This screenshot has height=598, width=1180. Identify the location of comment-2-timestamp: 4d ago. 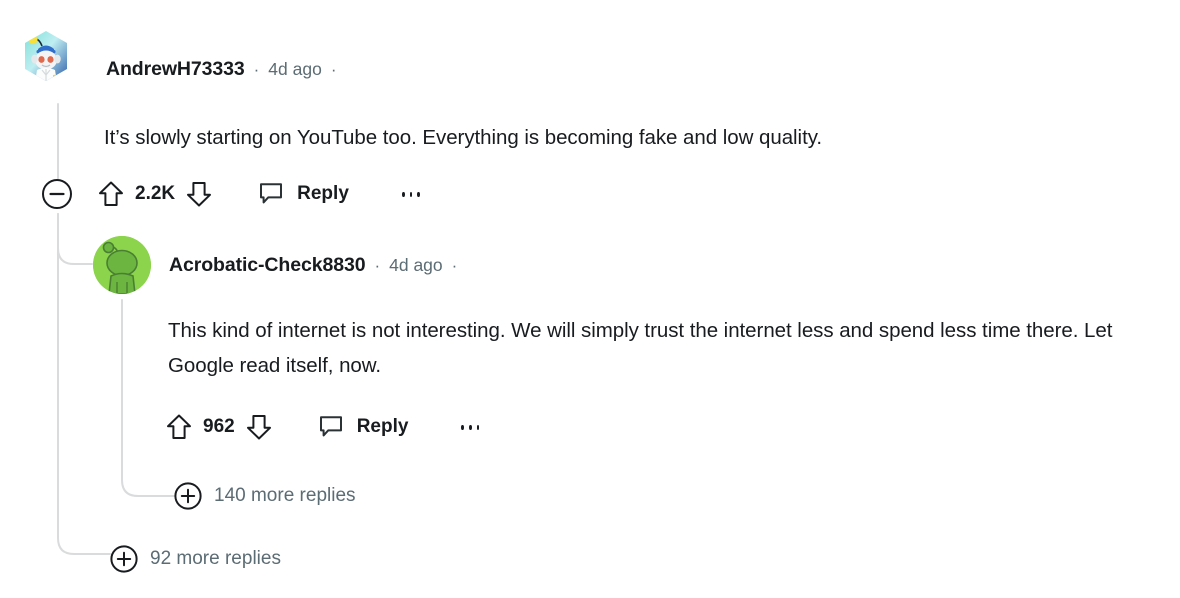
(416, 265).